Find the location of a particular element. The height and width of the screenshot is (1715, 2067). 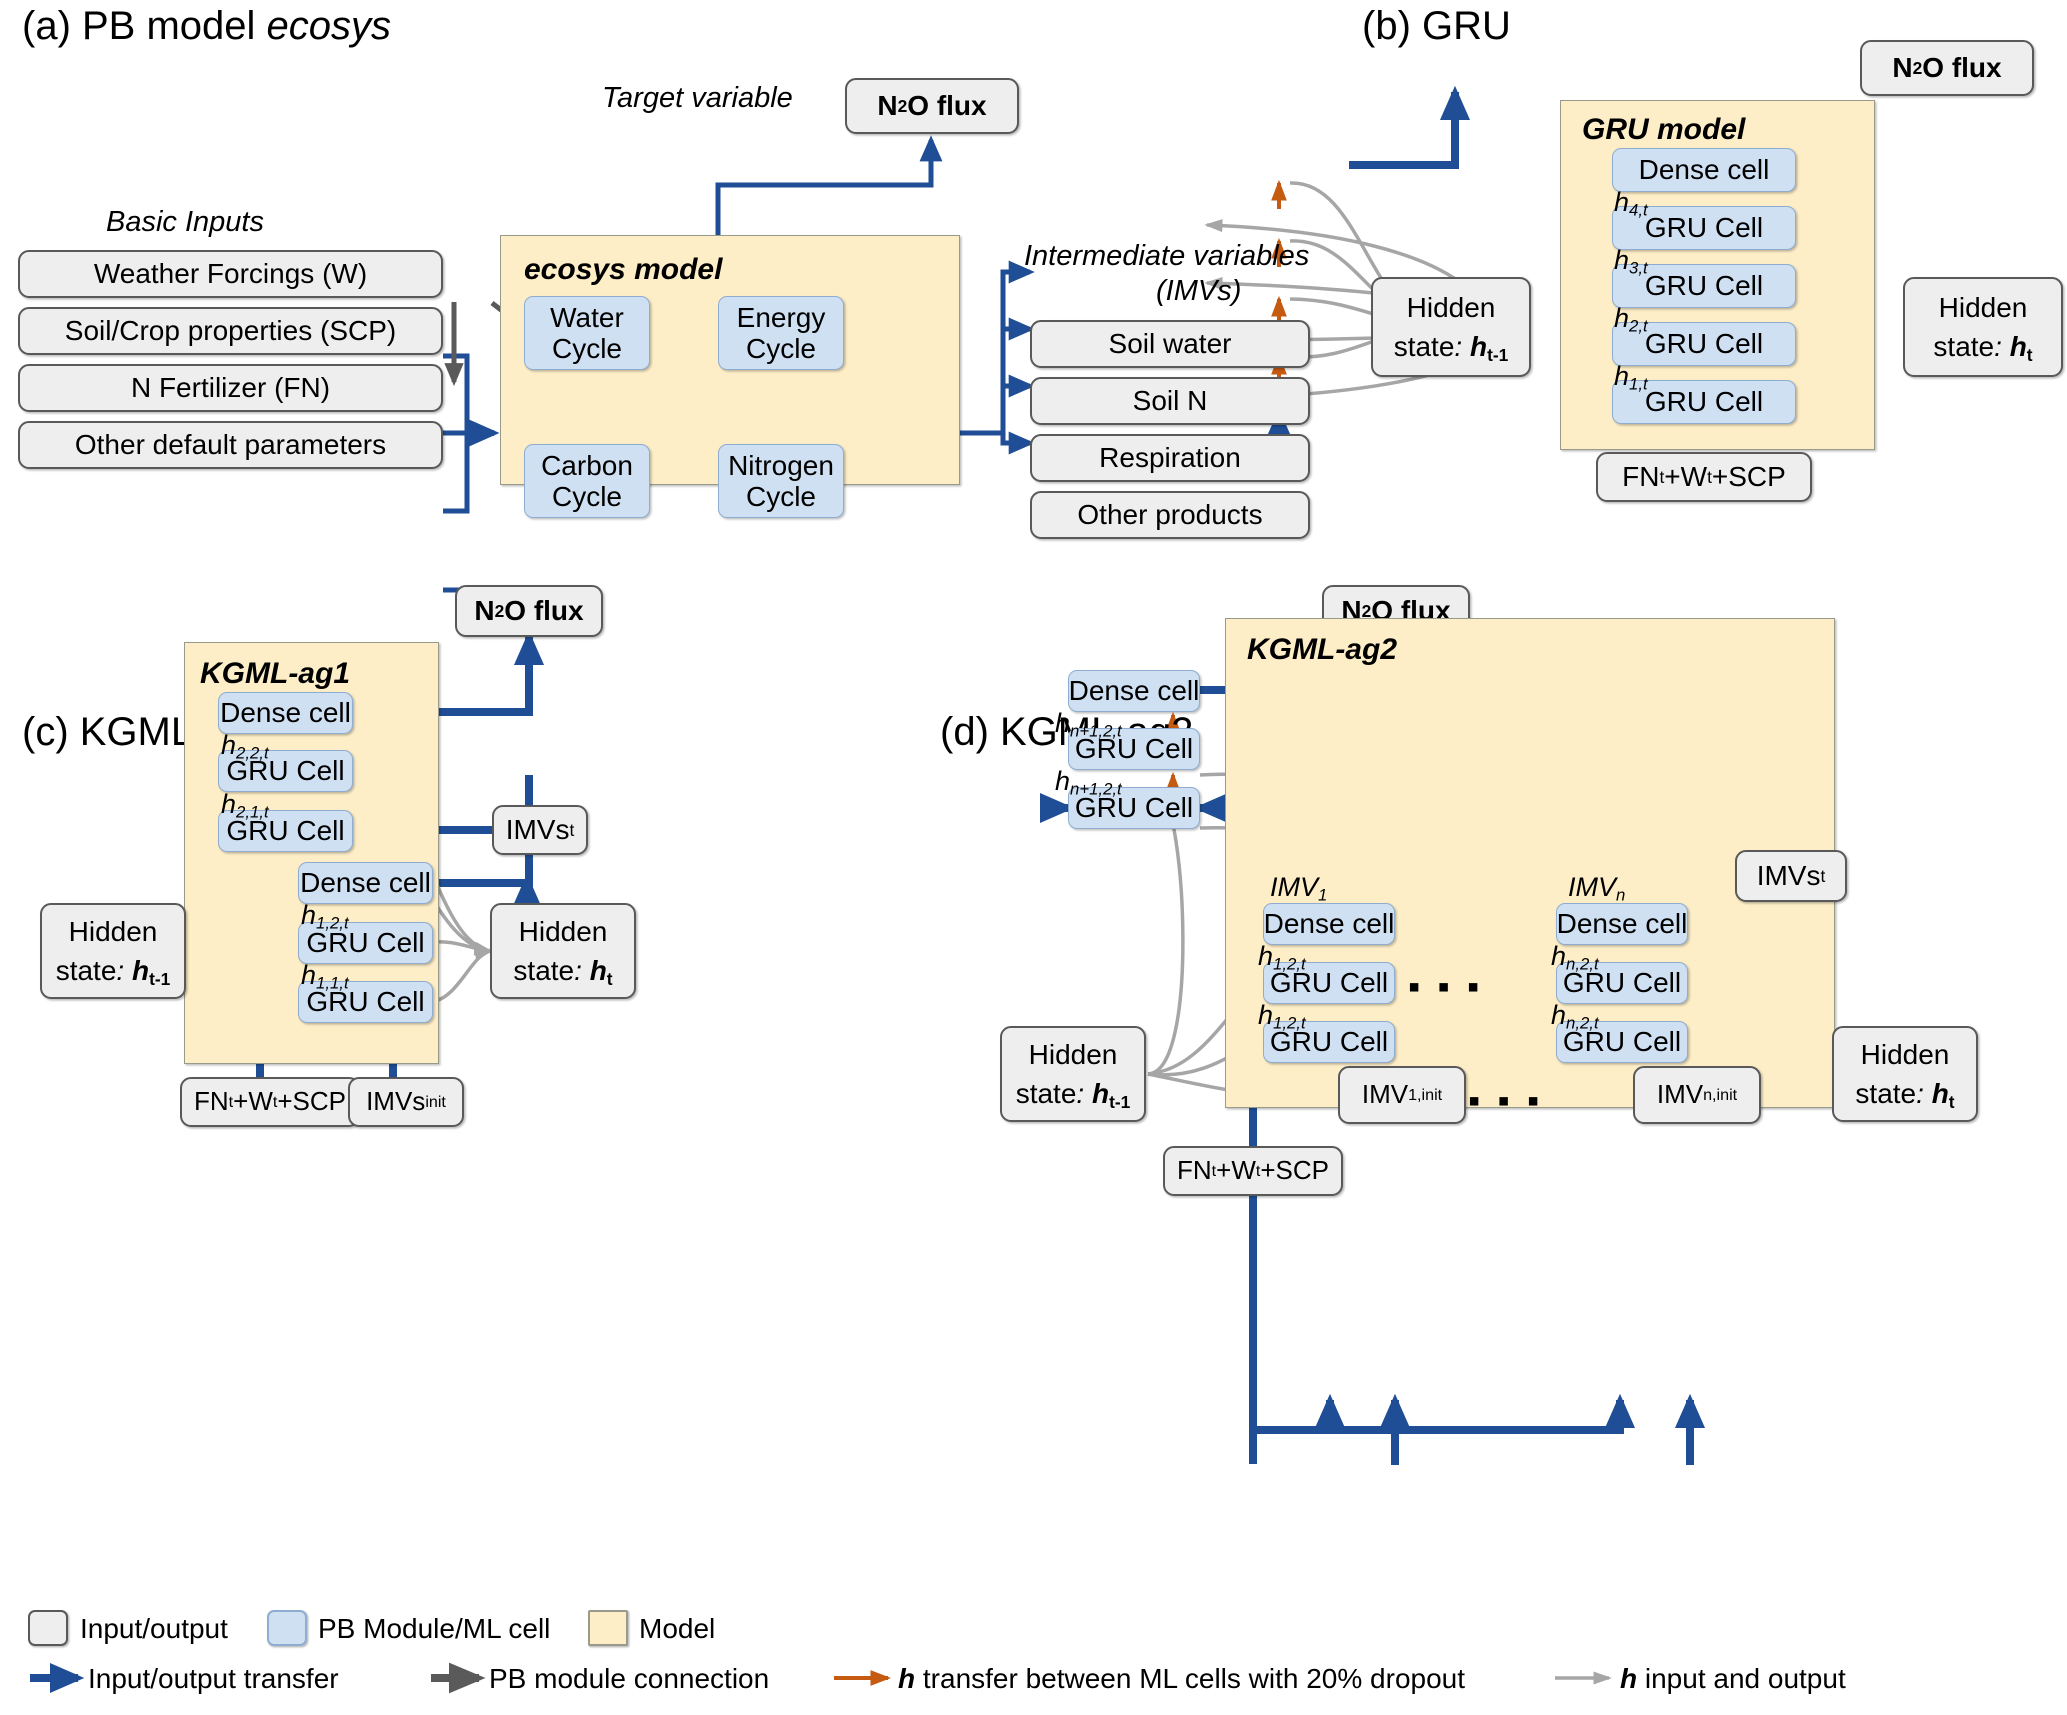

panel-d-imv-1-init: IMV 1,init is located at coordinates (1402, 1095).